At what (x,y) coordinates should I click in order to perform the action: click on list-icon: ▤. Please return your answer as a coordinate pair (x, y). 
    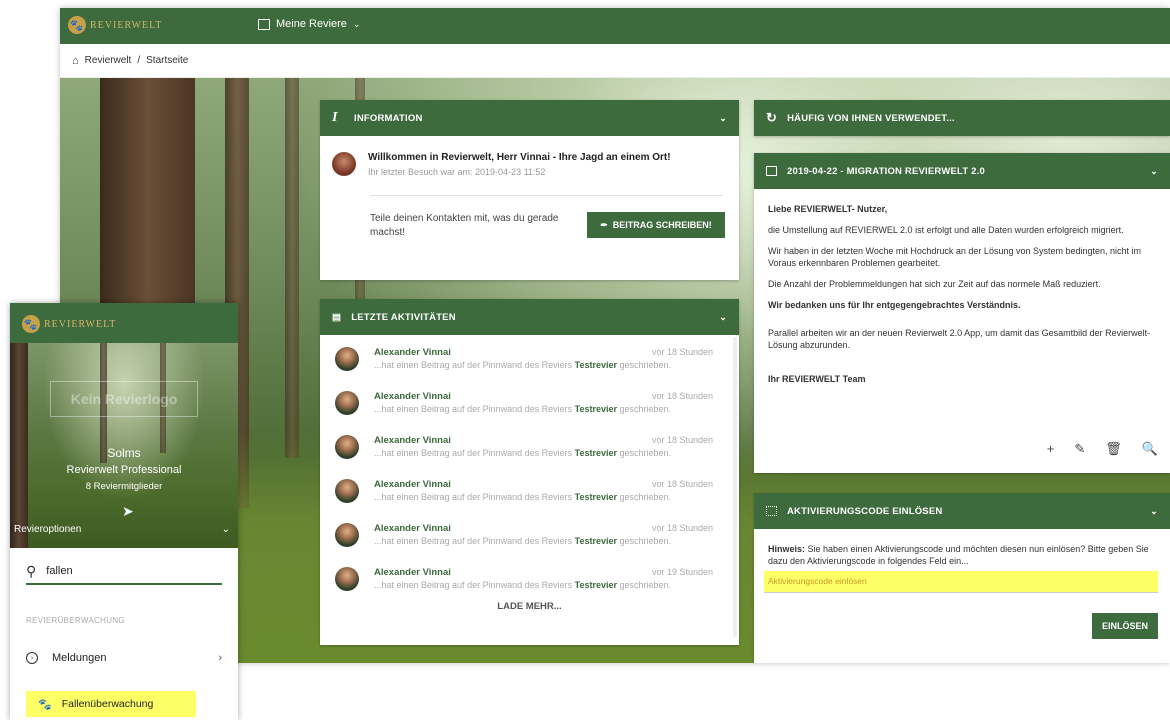
    Looking at the image, I should click on (337, 317).